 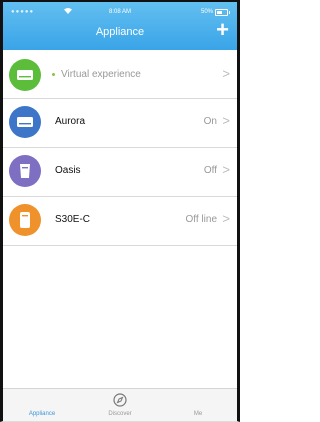 I want to click on device-name: Aurora, so click(x=70, y=121).